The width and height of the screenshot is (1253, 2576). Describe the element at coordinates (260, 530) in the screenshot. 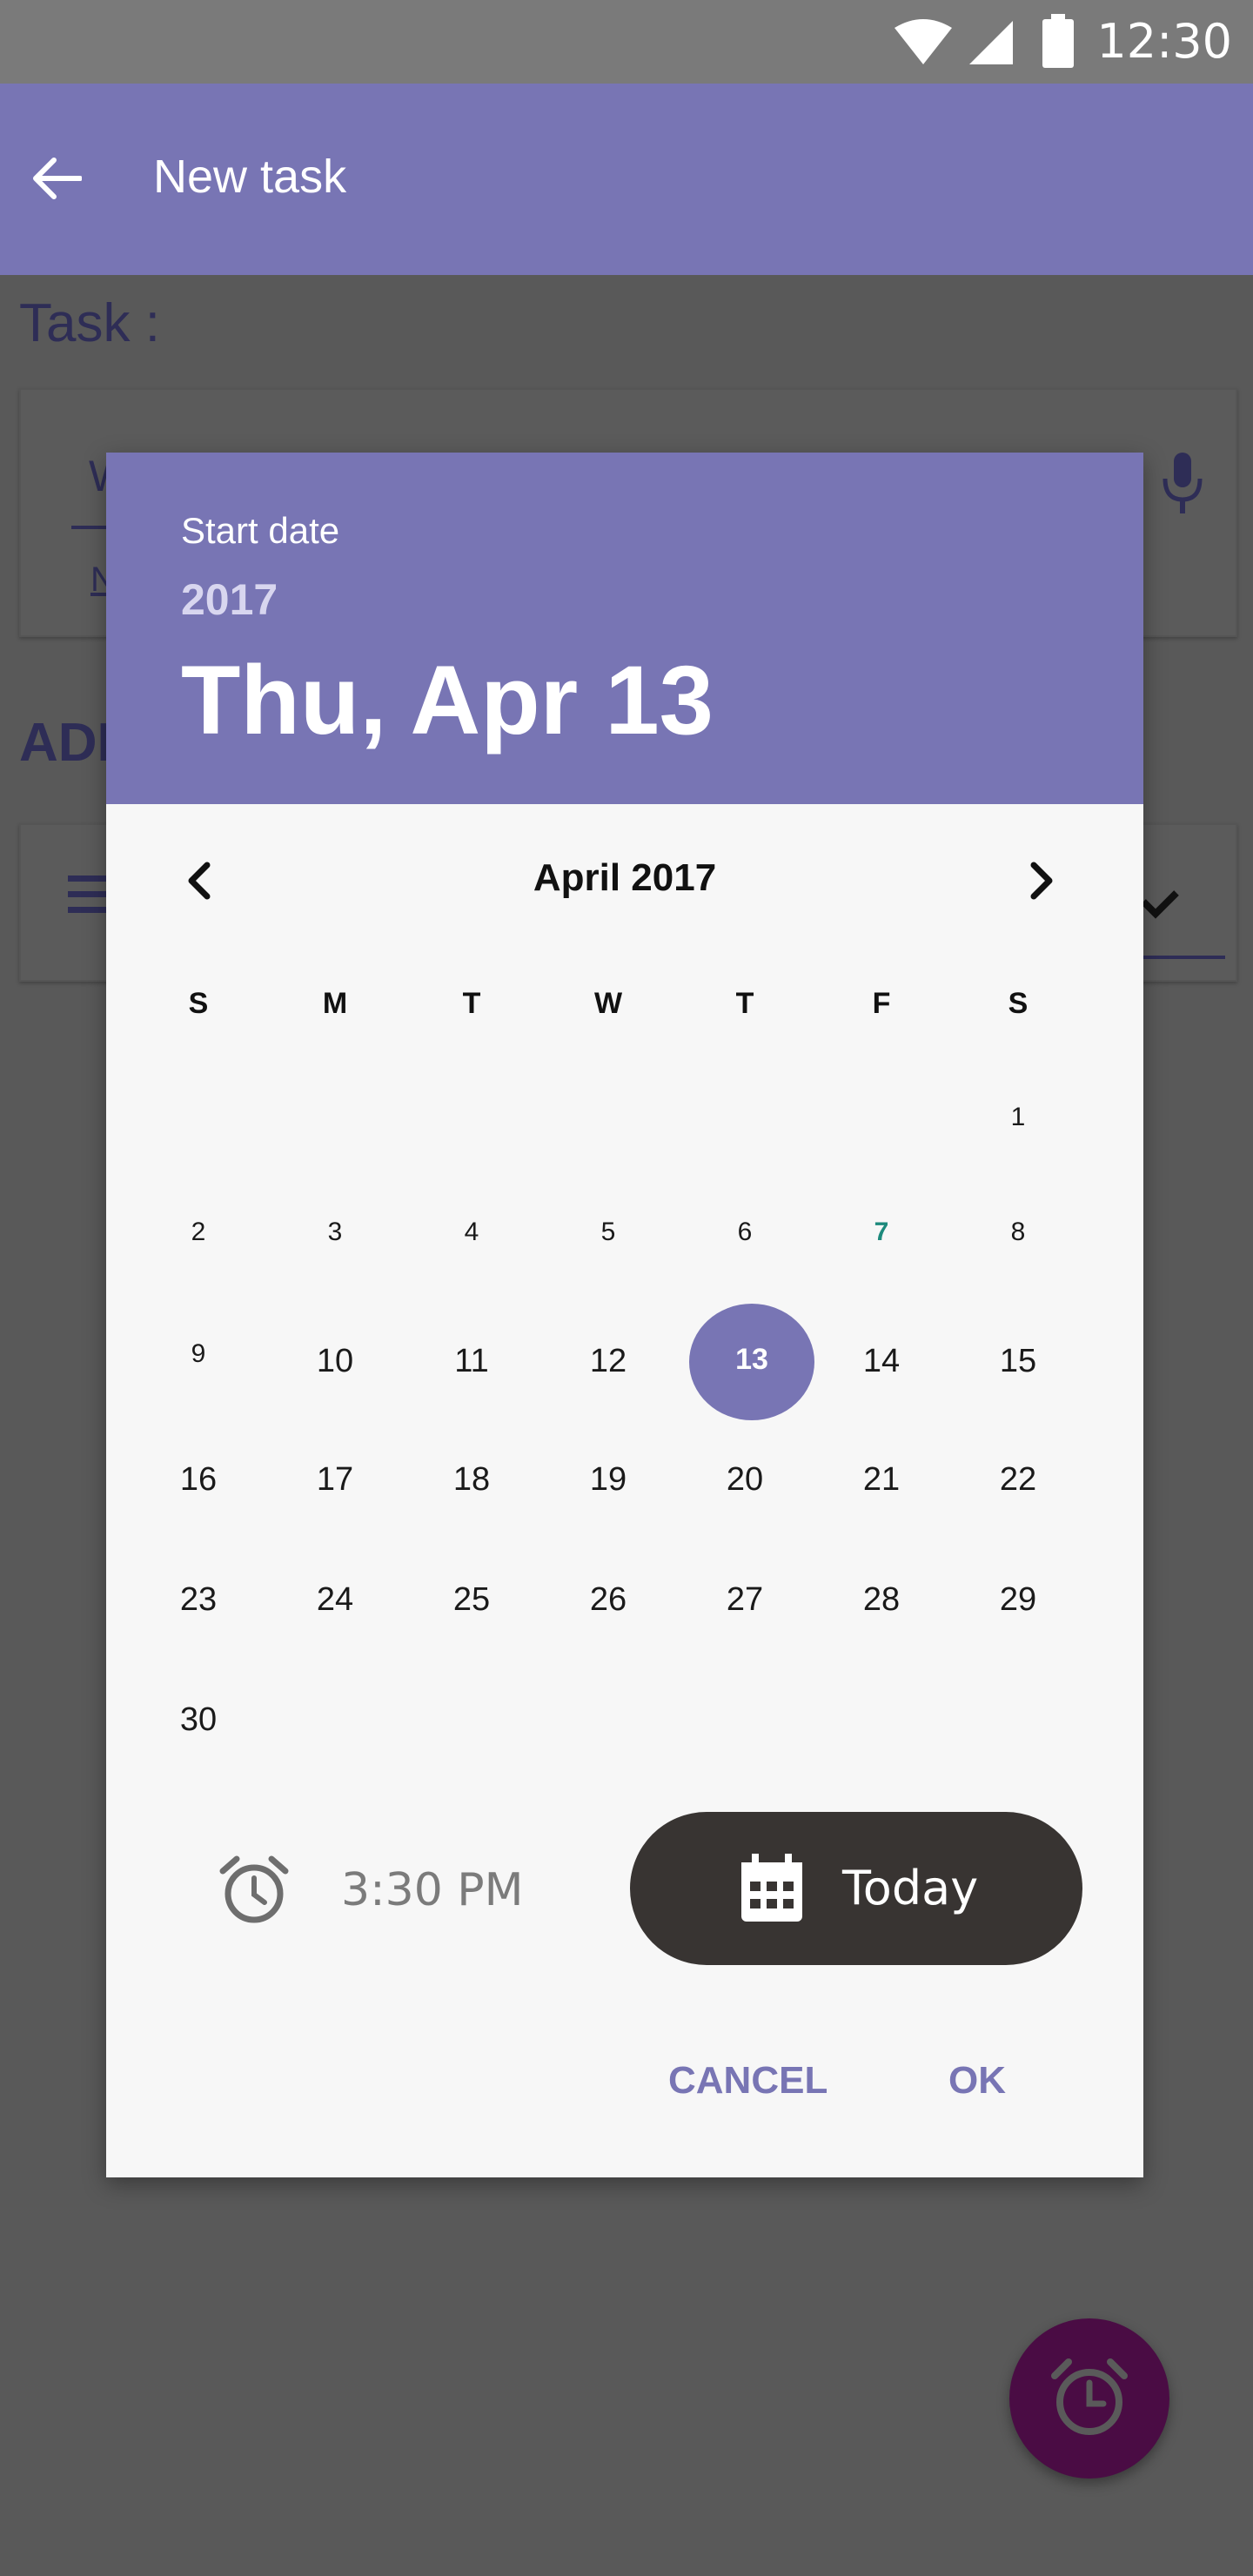

I see `dialog-caption: Start date` at that location.